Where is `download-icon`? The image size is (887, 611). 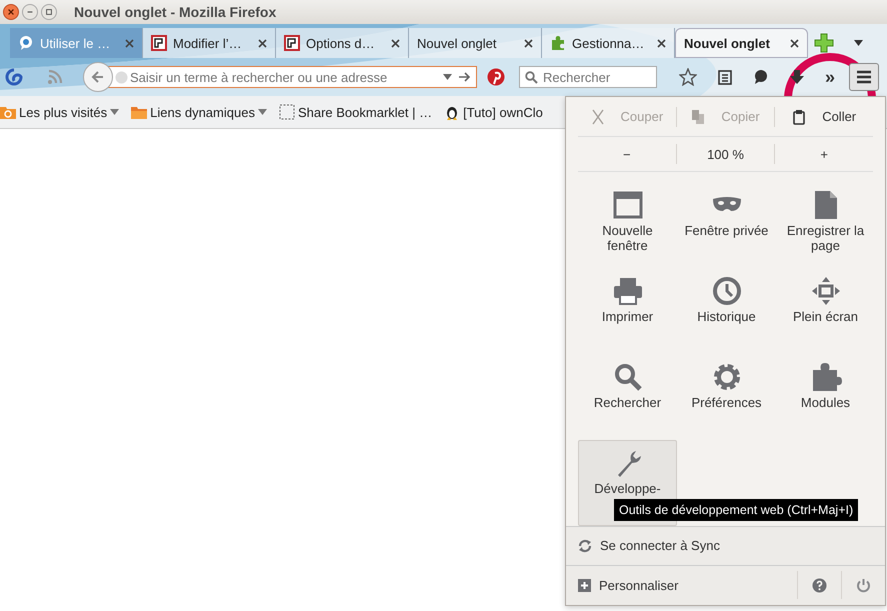 download-icon is located at coordinates (797, 77).